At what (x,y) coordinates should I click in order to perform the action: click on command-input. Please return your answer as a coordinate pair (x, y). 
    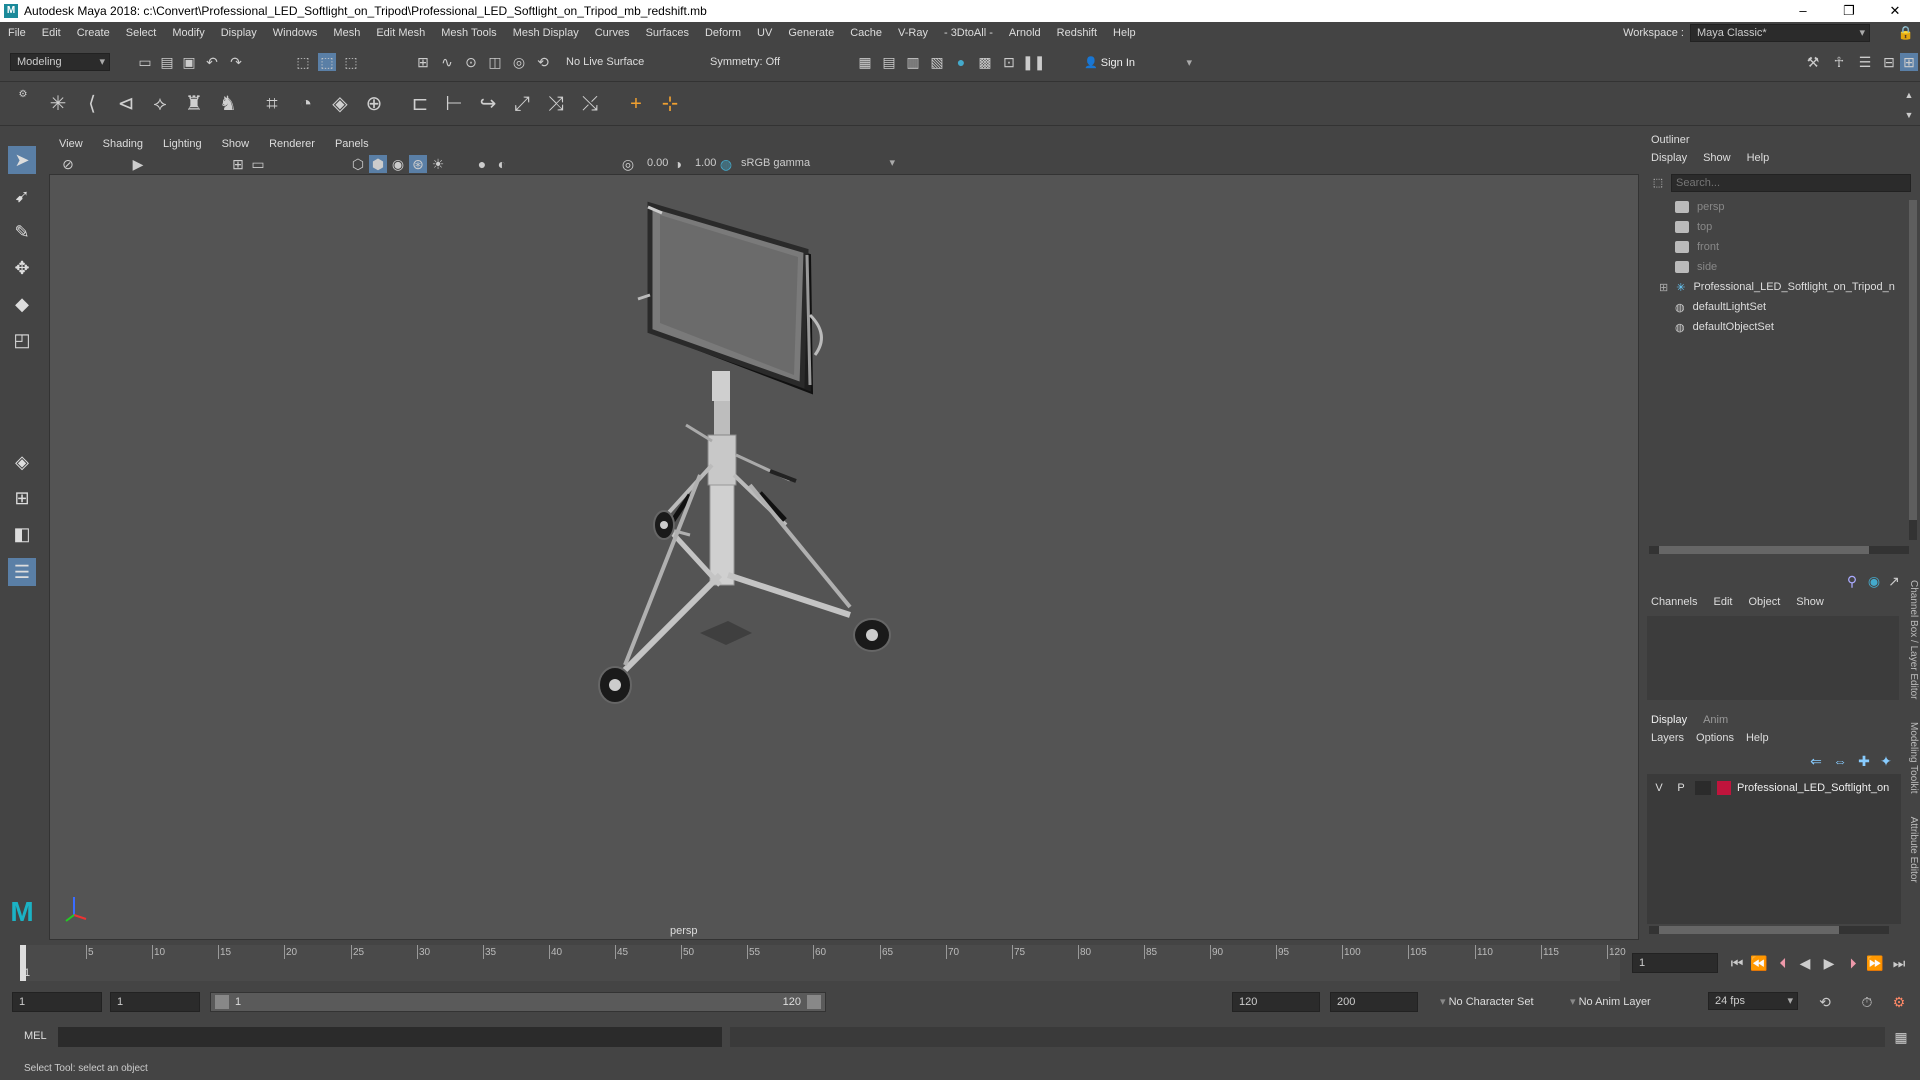
    Looking at the image, I should click on (390, 1037).